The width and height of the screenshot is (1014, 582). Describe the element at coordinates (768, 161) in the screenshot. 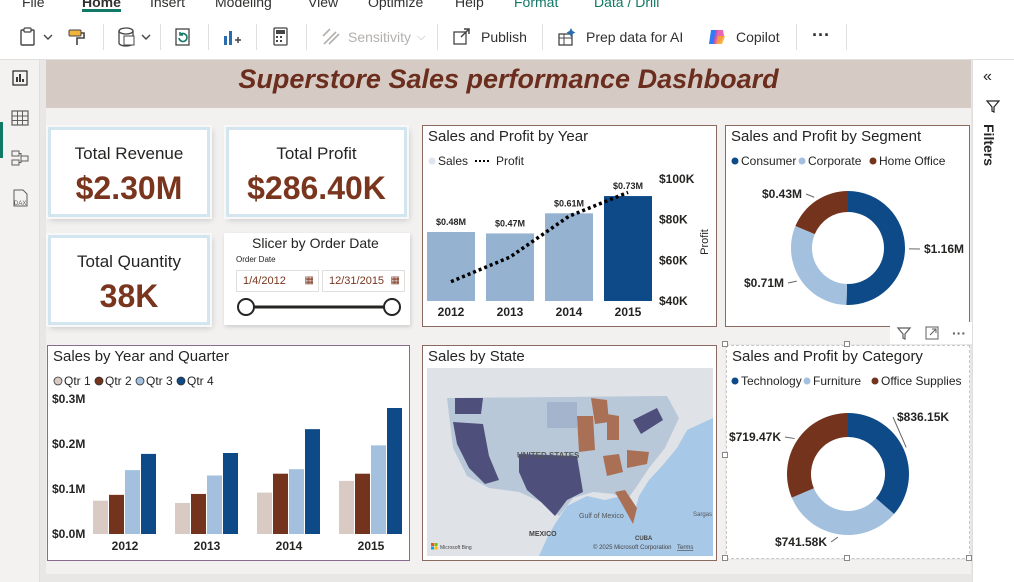

I see `legend-label: Consumer` at that location.